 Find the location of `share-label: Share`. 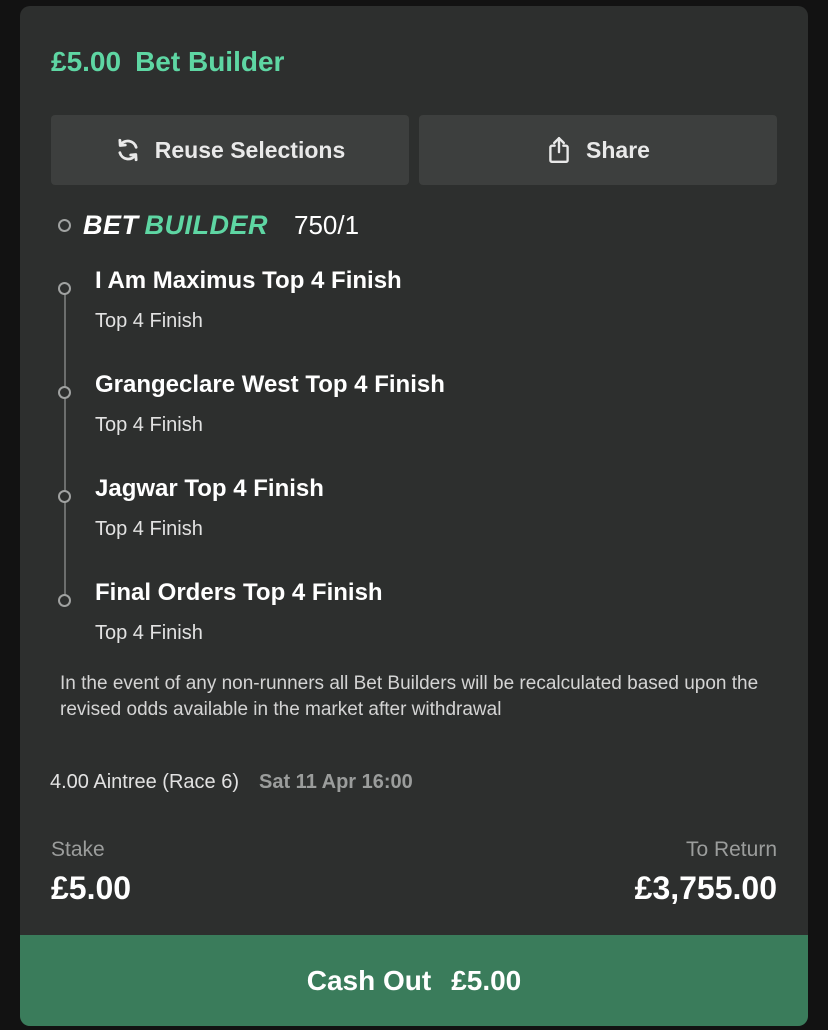

share-label: Share is located at coordinates (618, 149).